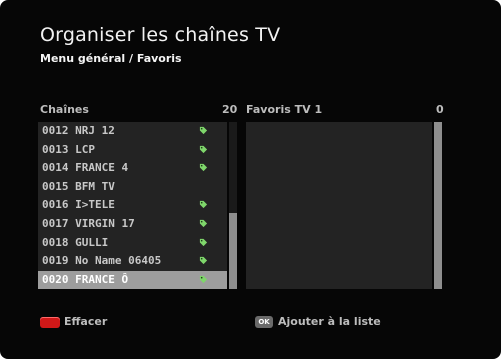  What do you see at coordinates (438, 205) in the screenshot?
I see `favorites-list-scrollbar` at bounding box center [438, 205].